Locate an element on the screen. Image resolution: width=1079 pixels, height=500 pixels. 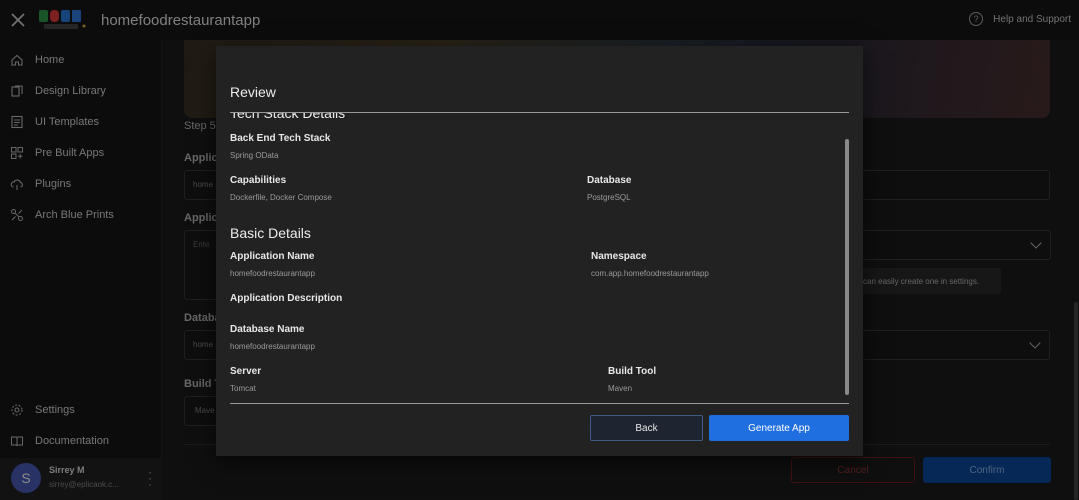
server-label: Server is located at coordinates (246, 371).